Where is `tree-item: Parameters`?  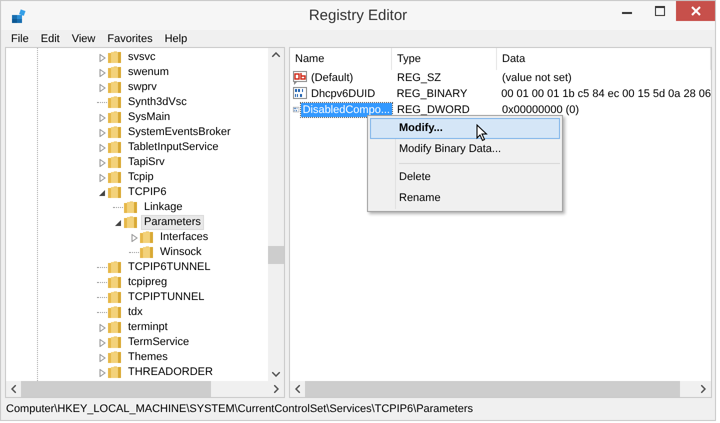
tree-item: Parameters is located at coordinates (172, 222).